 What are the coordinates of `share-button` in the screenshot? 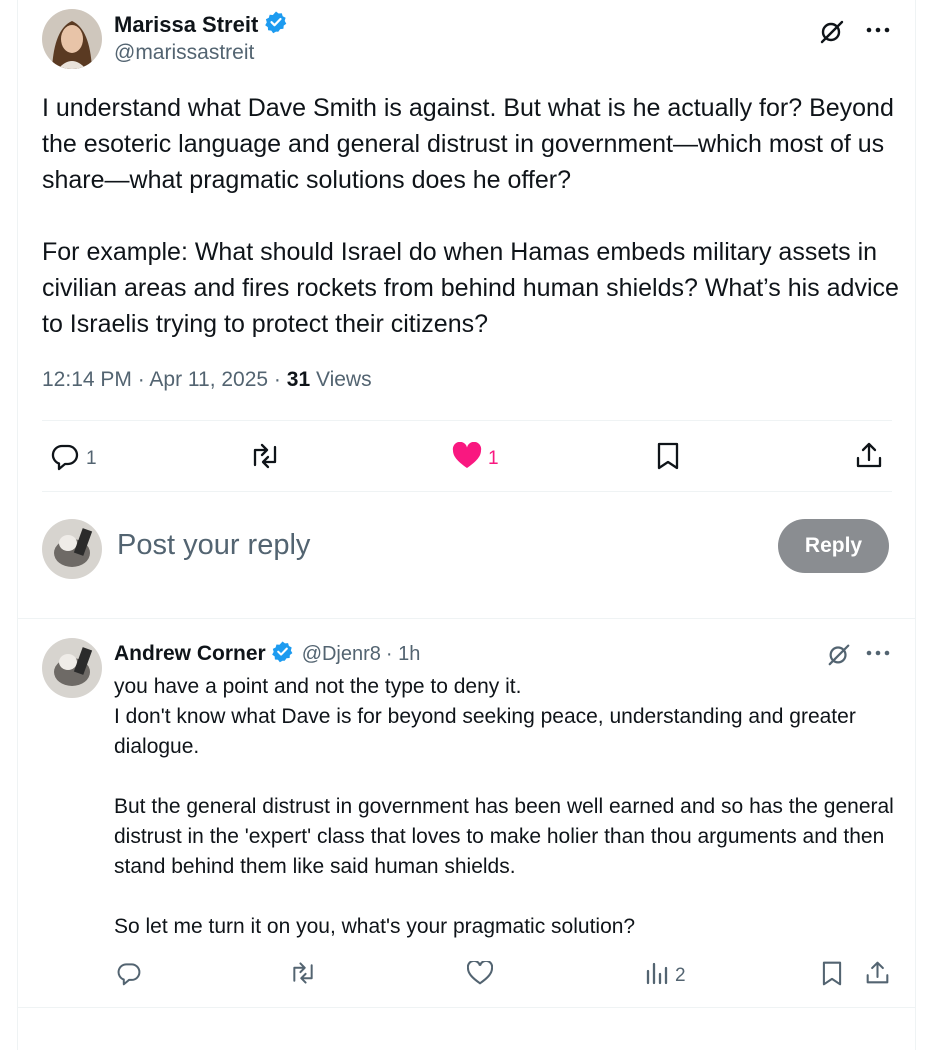 It's located at (869, 457).